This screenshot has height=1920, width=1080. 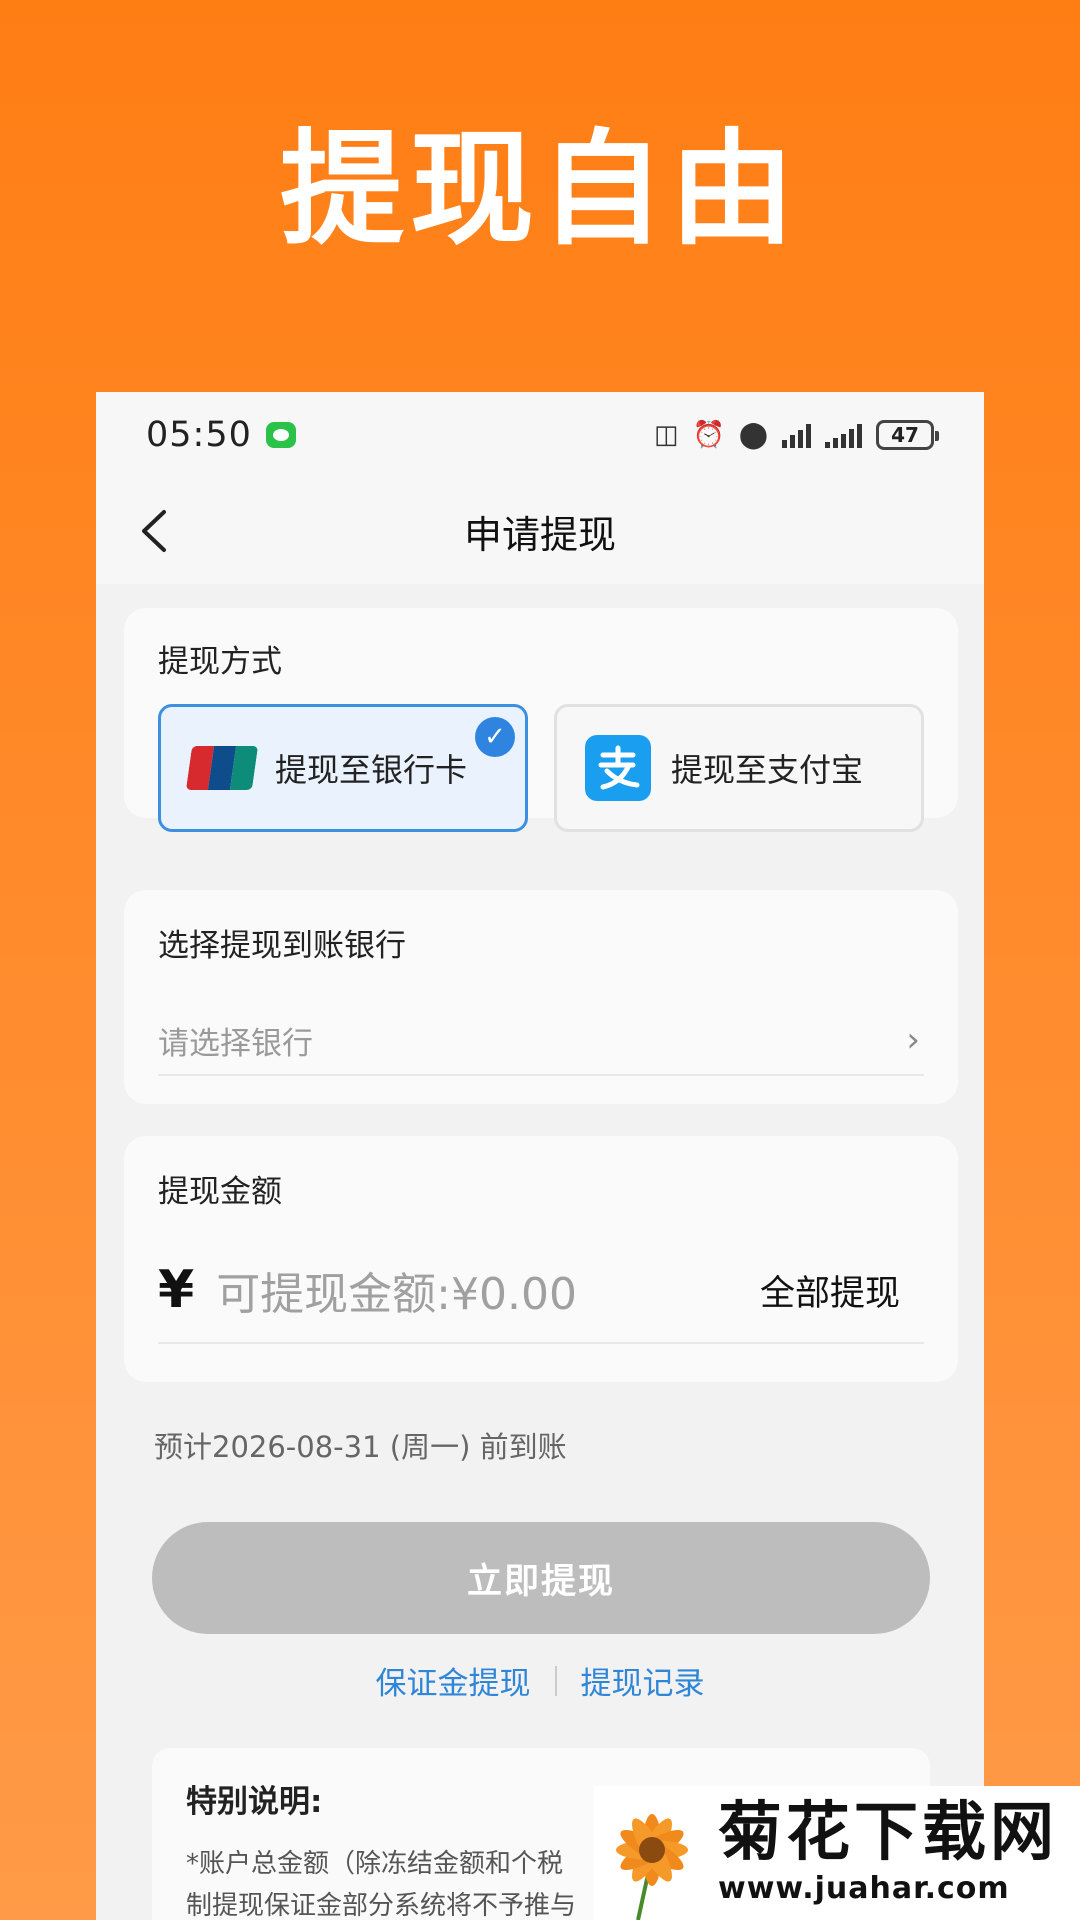 I want to click on bank-select-label: 选择提现到账银行, so click(x=282, y=946).